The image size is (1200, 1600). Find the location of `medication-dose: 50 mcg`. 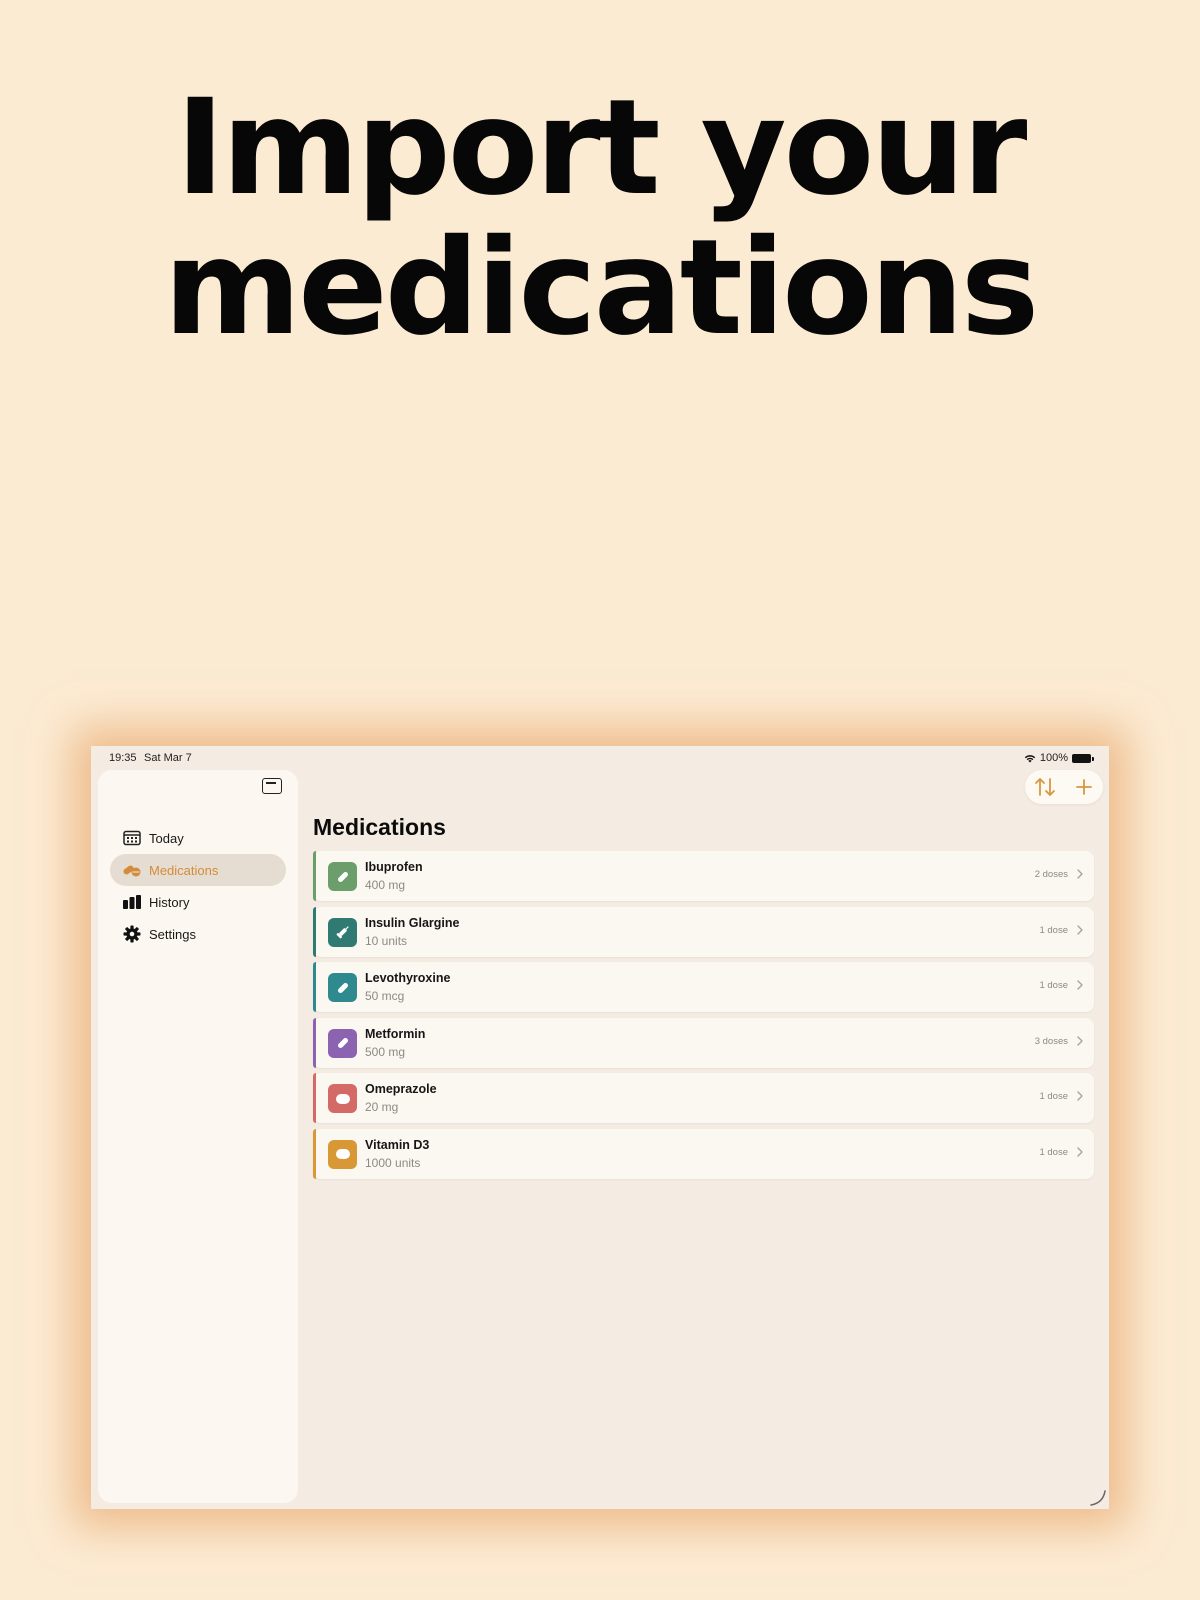

medication-dose: 50 mcg is located at coordinates (385, 996).